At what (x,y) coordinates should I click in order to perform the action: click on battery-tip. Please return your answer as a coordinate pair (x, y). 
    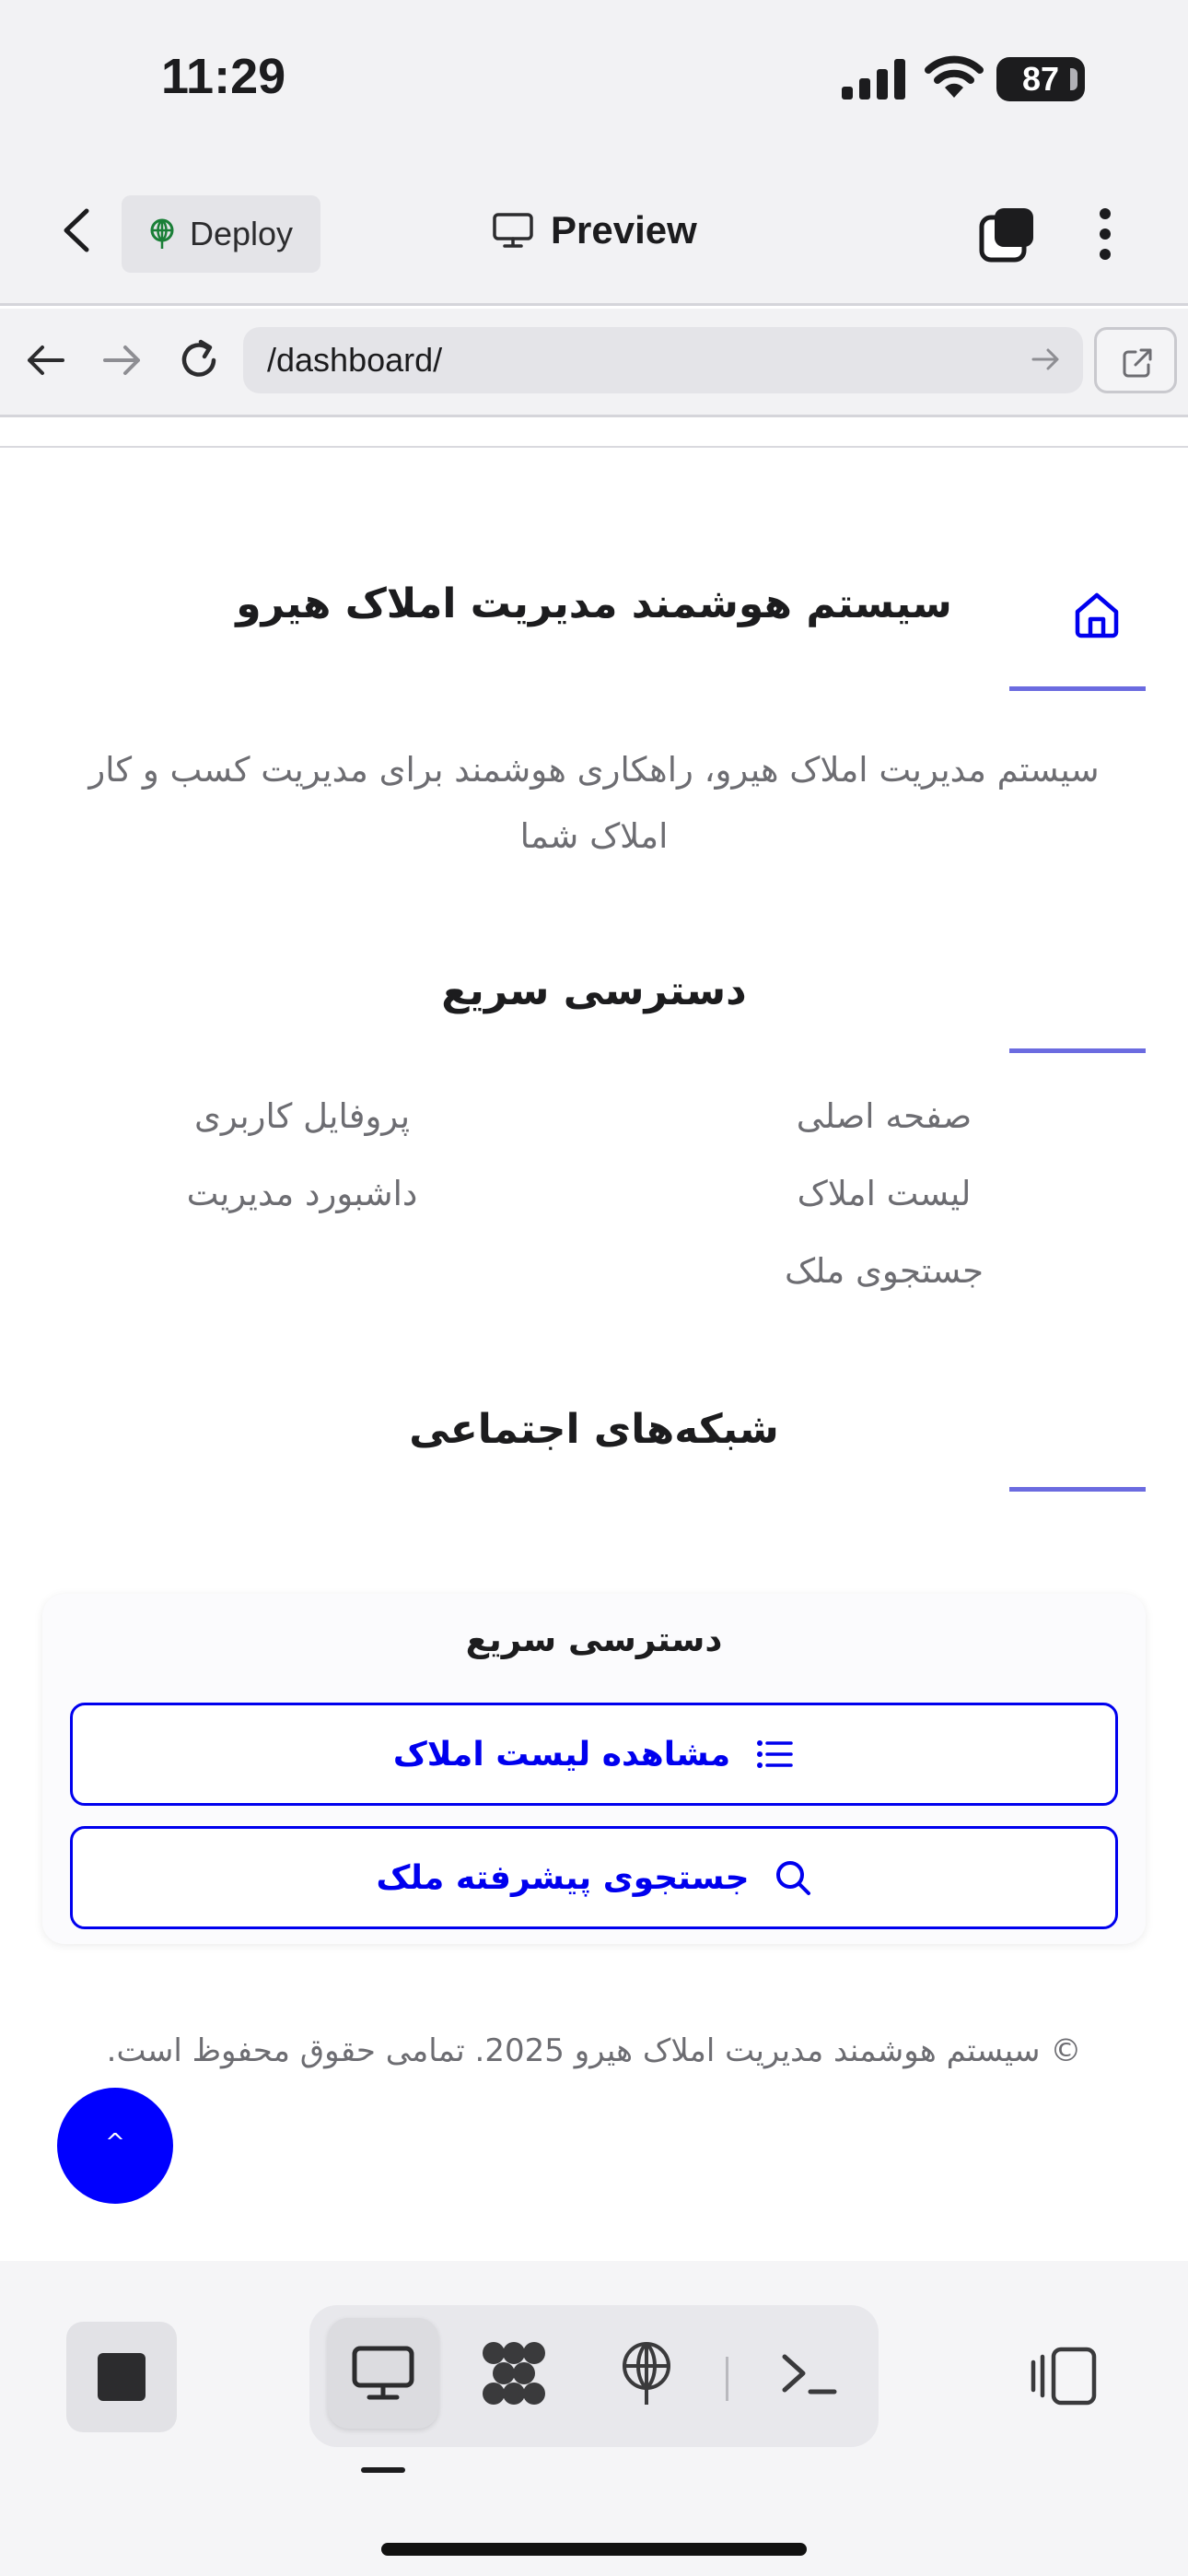
    Looking at the image, I should click on (1073, 79).